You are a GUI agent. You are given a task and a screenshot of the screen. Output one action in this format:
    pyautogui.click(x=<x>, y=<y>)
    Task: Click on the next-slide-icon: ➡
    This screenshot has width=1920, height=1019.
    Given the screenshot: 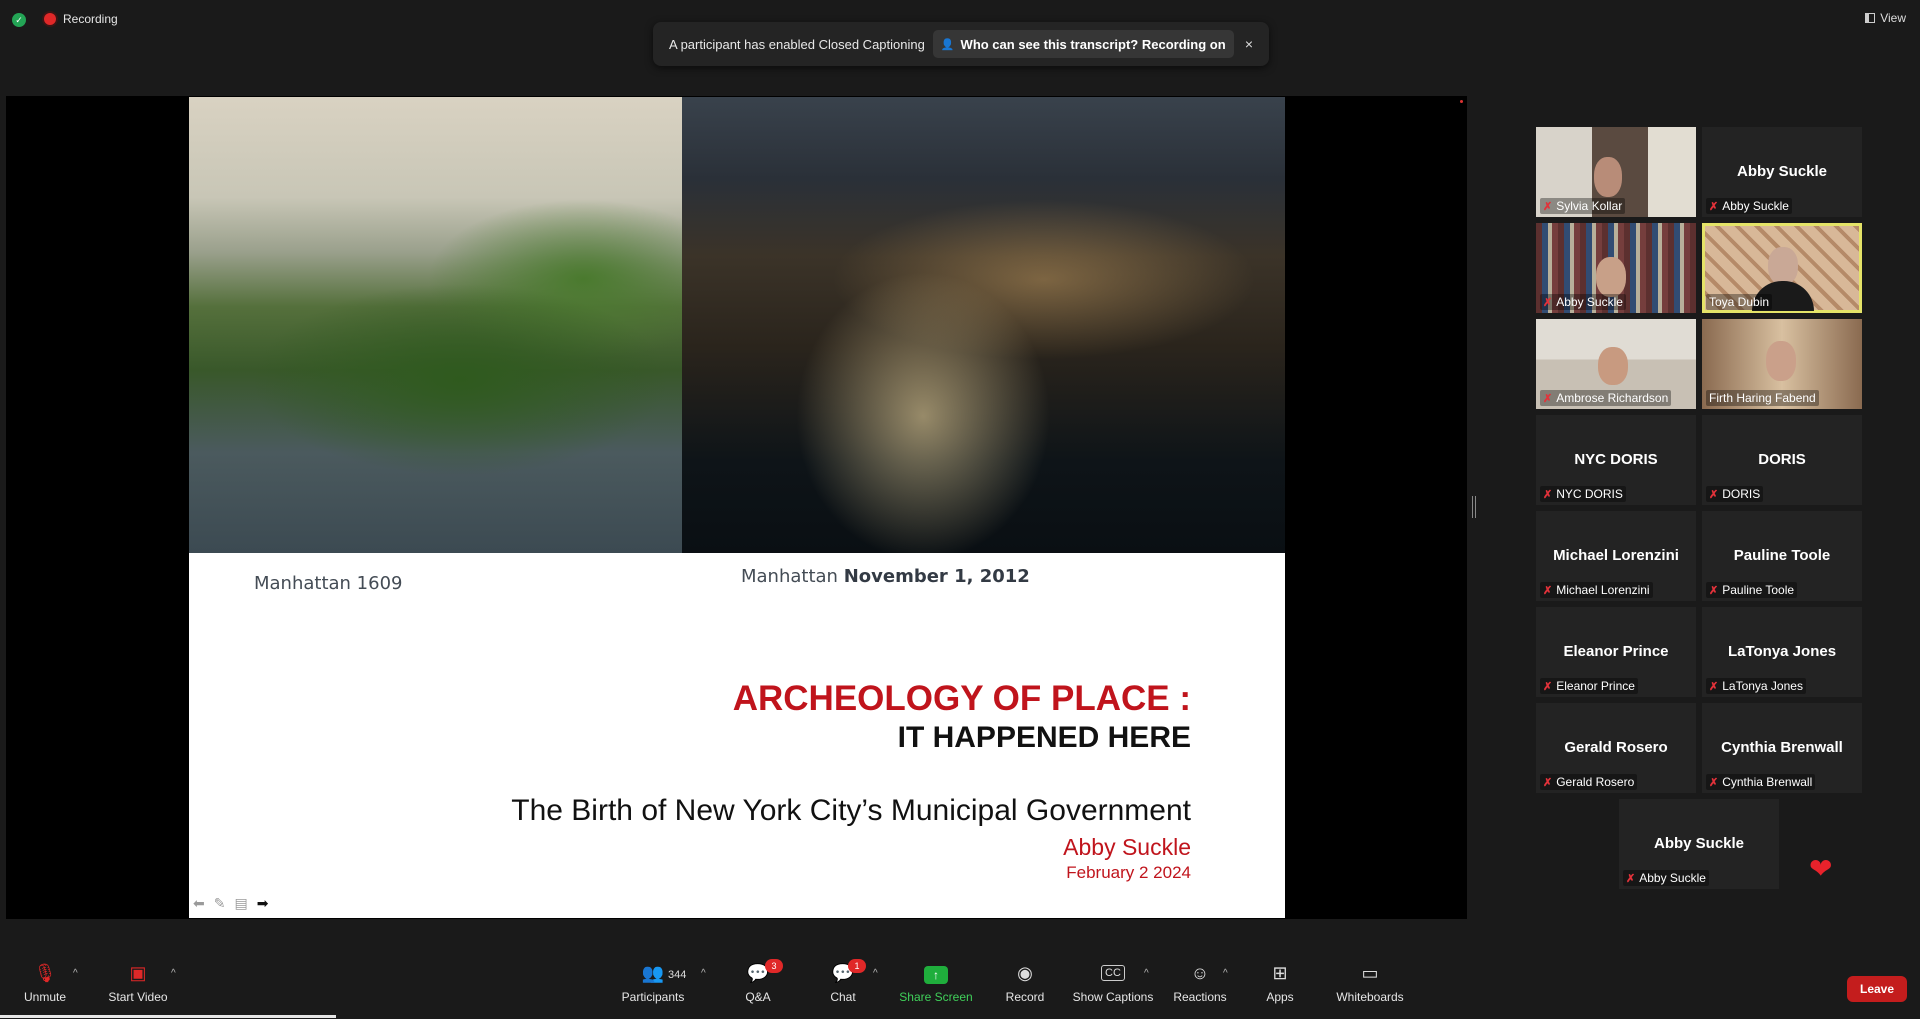 What is the action you would take?
    pyautogui.click(x=263, y=903)
    